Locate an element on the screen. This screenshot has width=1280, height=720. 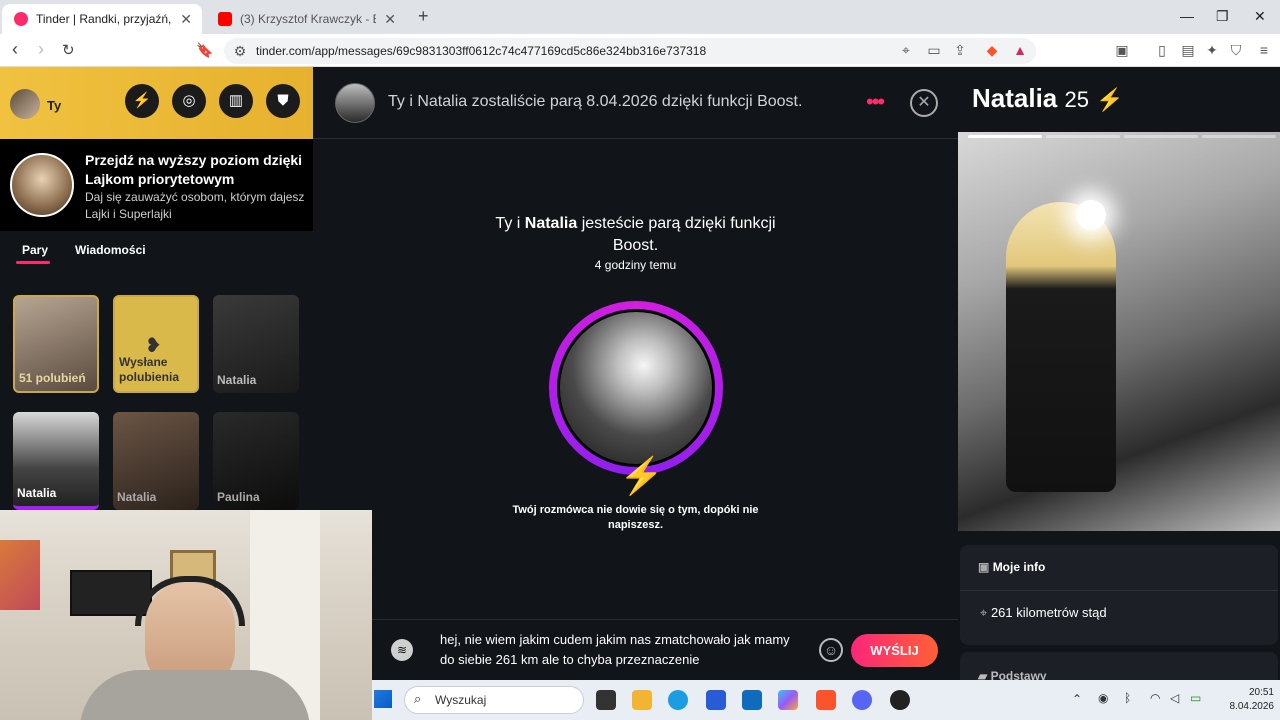
clock-date: 8.04.2026 is located at coordinates (1252, 706).